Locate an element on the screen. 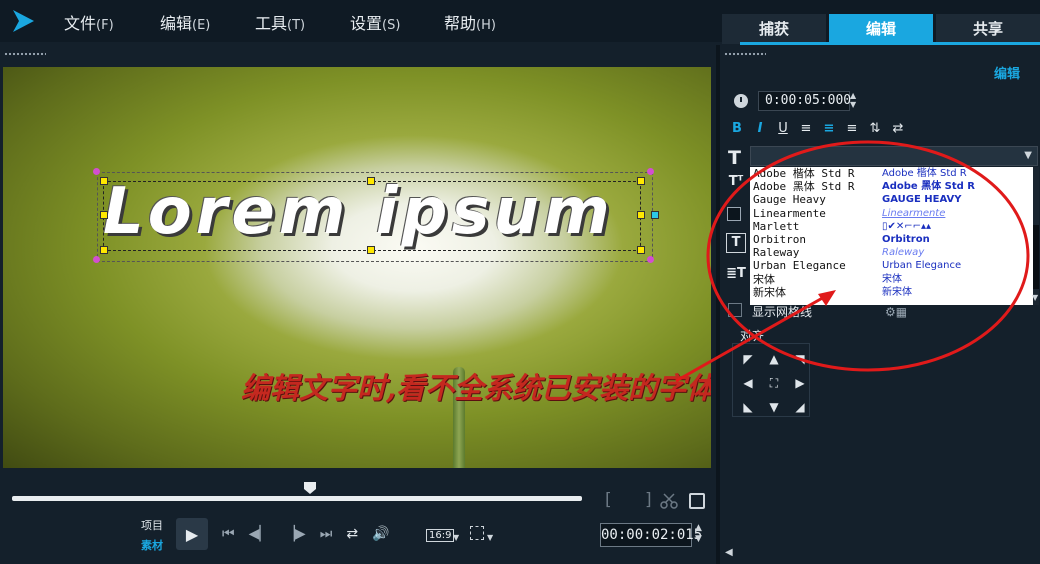 This screenshot has height=564, width=1040. font-option: 宋体 宋体 is located at coordinates (891, 279).